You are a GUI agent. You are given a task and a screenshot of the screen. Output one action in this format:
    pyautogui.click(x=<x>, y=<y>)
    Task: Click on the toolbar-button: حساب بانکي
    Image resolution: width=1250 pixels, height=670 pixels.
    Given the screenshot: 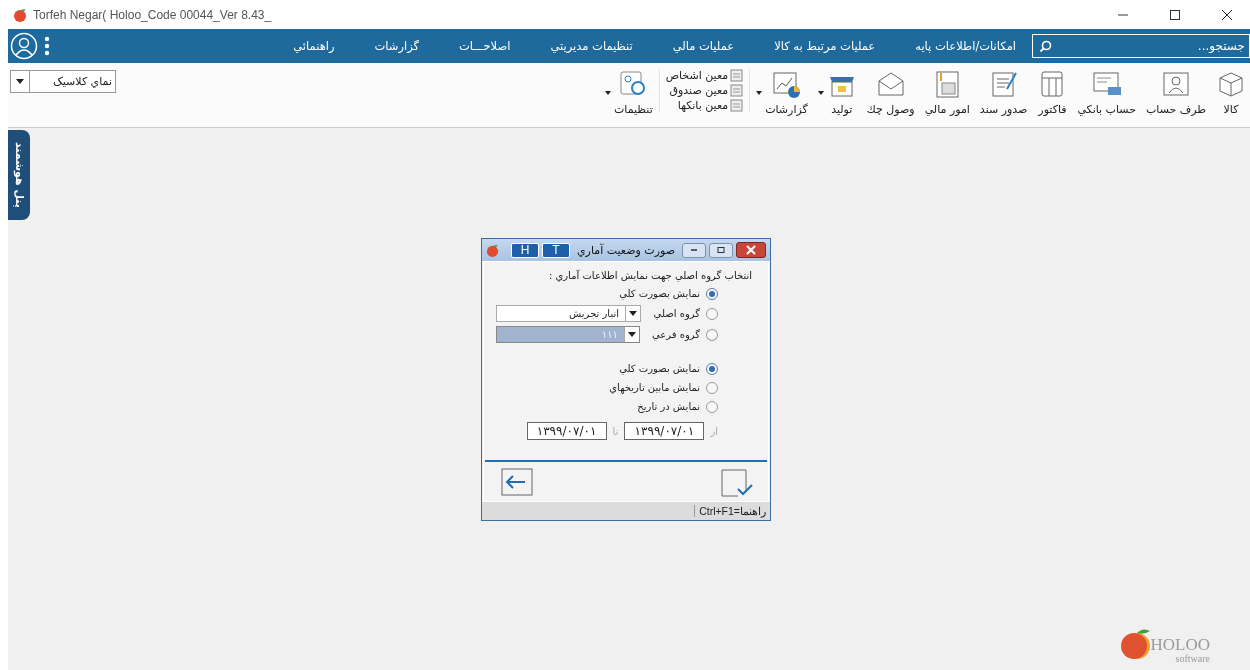 What is the action you would take?
    pyautogui.click(x=1106, y=92)
    